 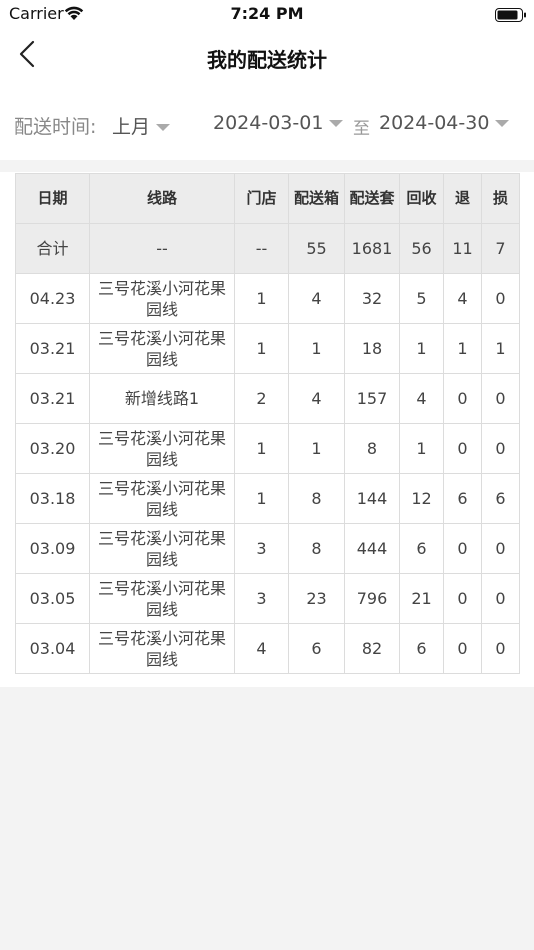 What do you see at coordinates (421, 498) in the screenshot?
I see `cell-recycled: 12` at bounding box center [421, 498].